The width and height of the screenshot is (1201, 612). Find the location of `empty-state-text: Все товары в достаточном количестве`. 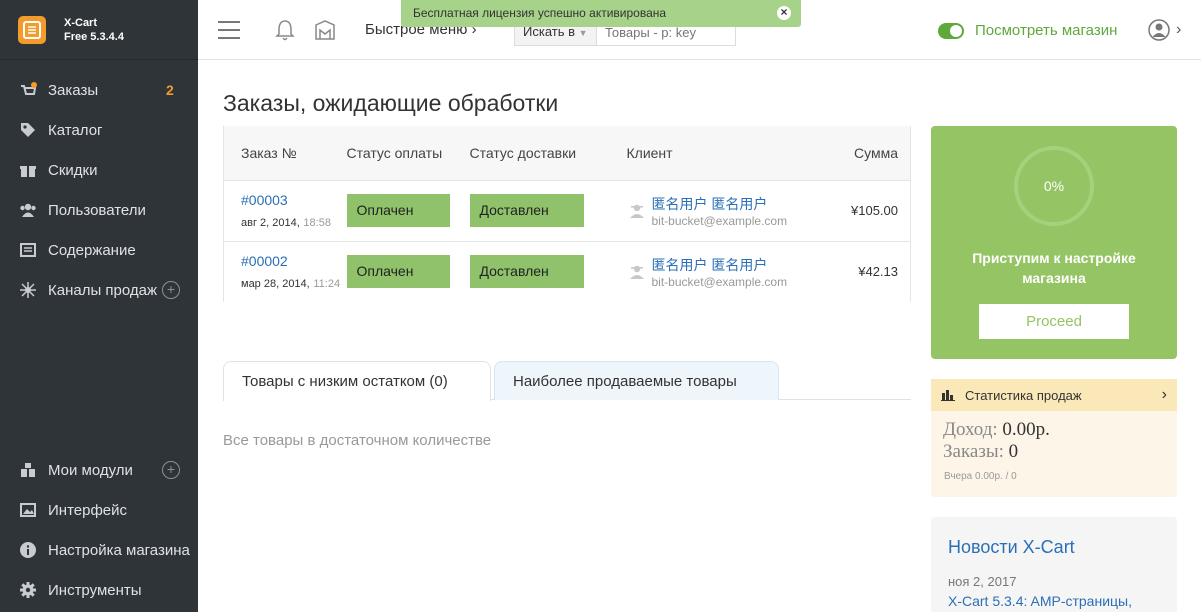

empty-state-text: Все товары в достаточном количестве is located at coordinates (357, 440).